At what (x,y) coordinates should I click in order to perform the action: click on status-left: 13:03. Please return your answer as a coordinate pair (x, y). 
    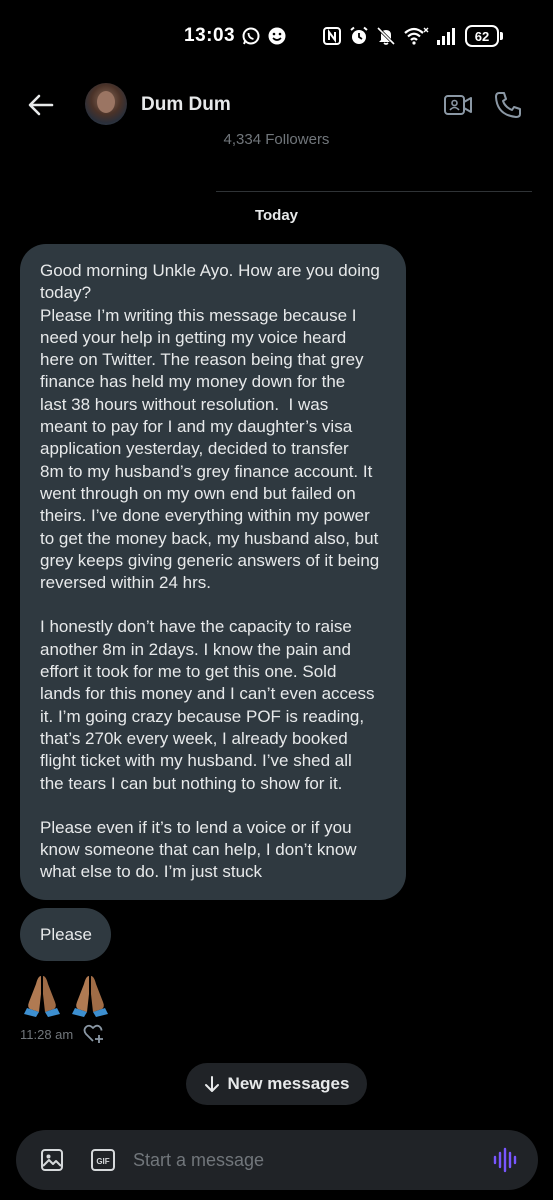
    Looking at the image, I should click on (235, 36).